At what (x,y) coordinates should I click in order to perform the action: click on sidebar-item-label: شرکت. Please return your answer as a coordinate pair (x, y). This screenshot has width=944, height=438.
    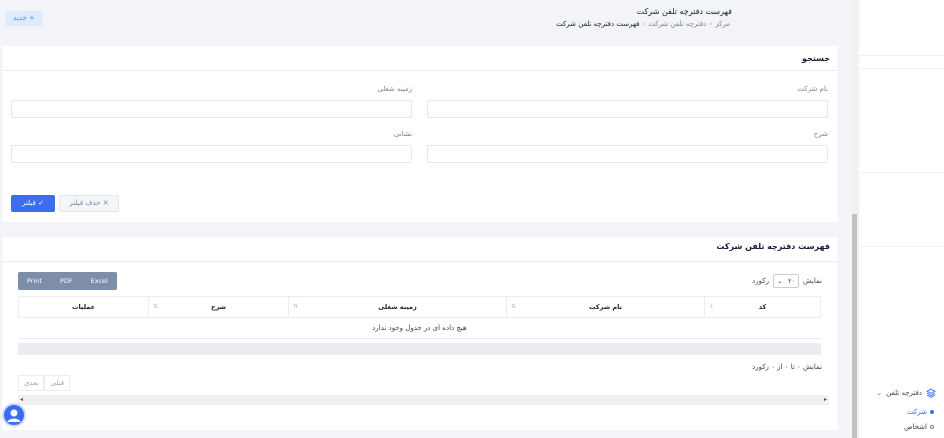
    Looking at the image, I should click on (917, 412).